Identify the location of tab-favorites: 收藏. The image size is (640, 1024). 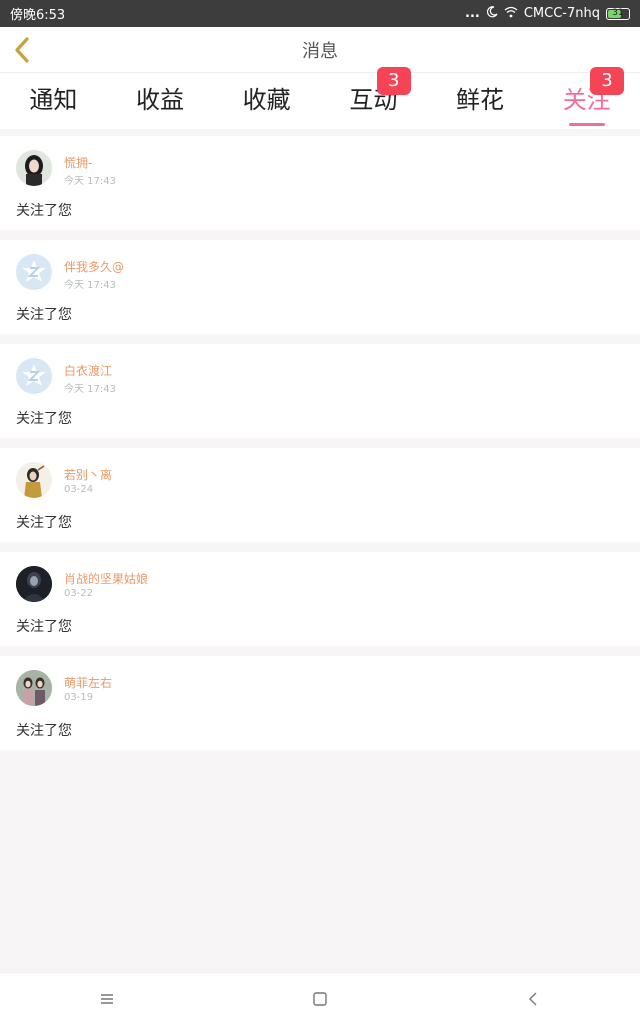
(266, 101).